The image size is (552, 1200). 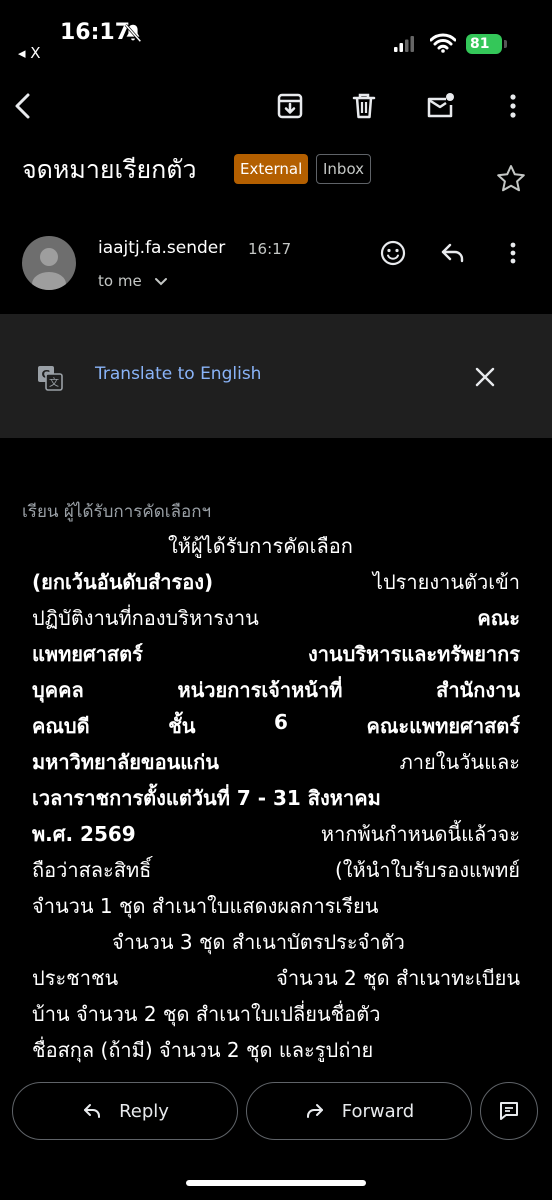 I want to click on body-line: ประชาชน จำนวน 2 ชุด สำเนาทะเบียน, so click(x=276, y=978).